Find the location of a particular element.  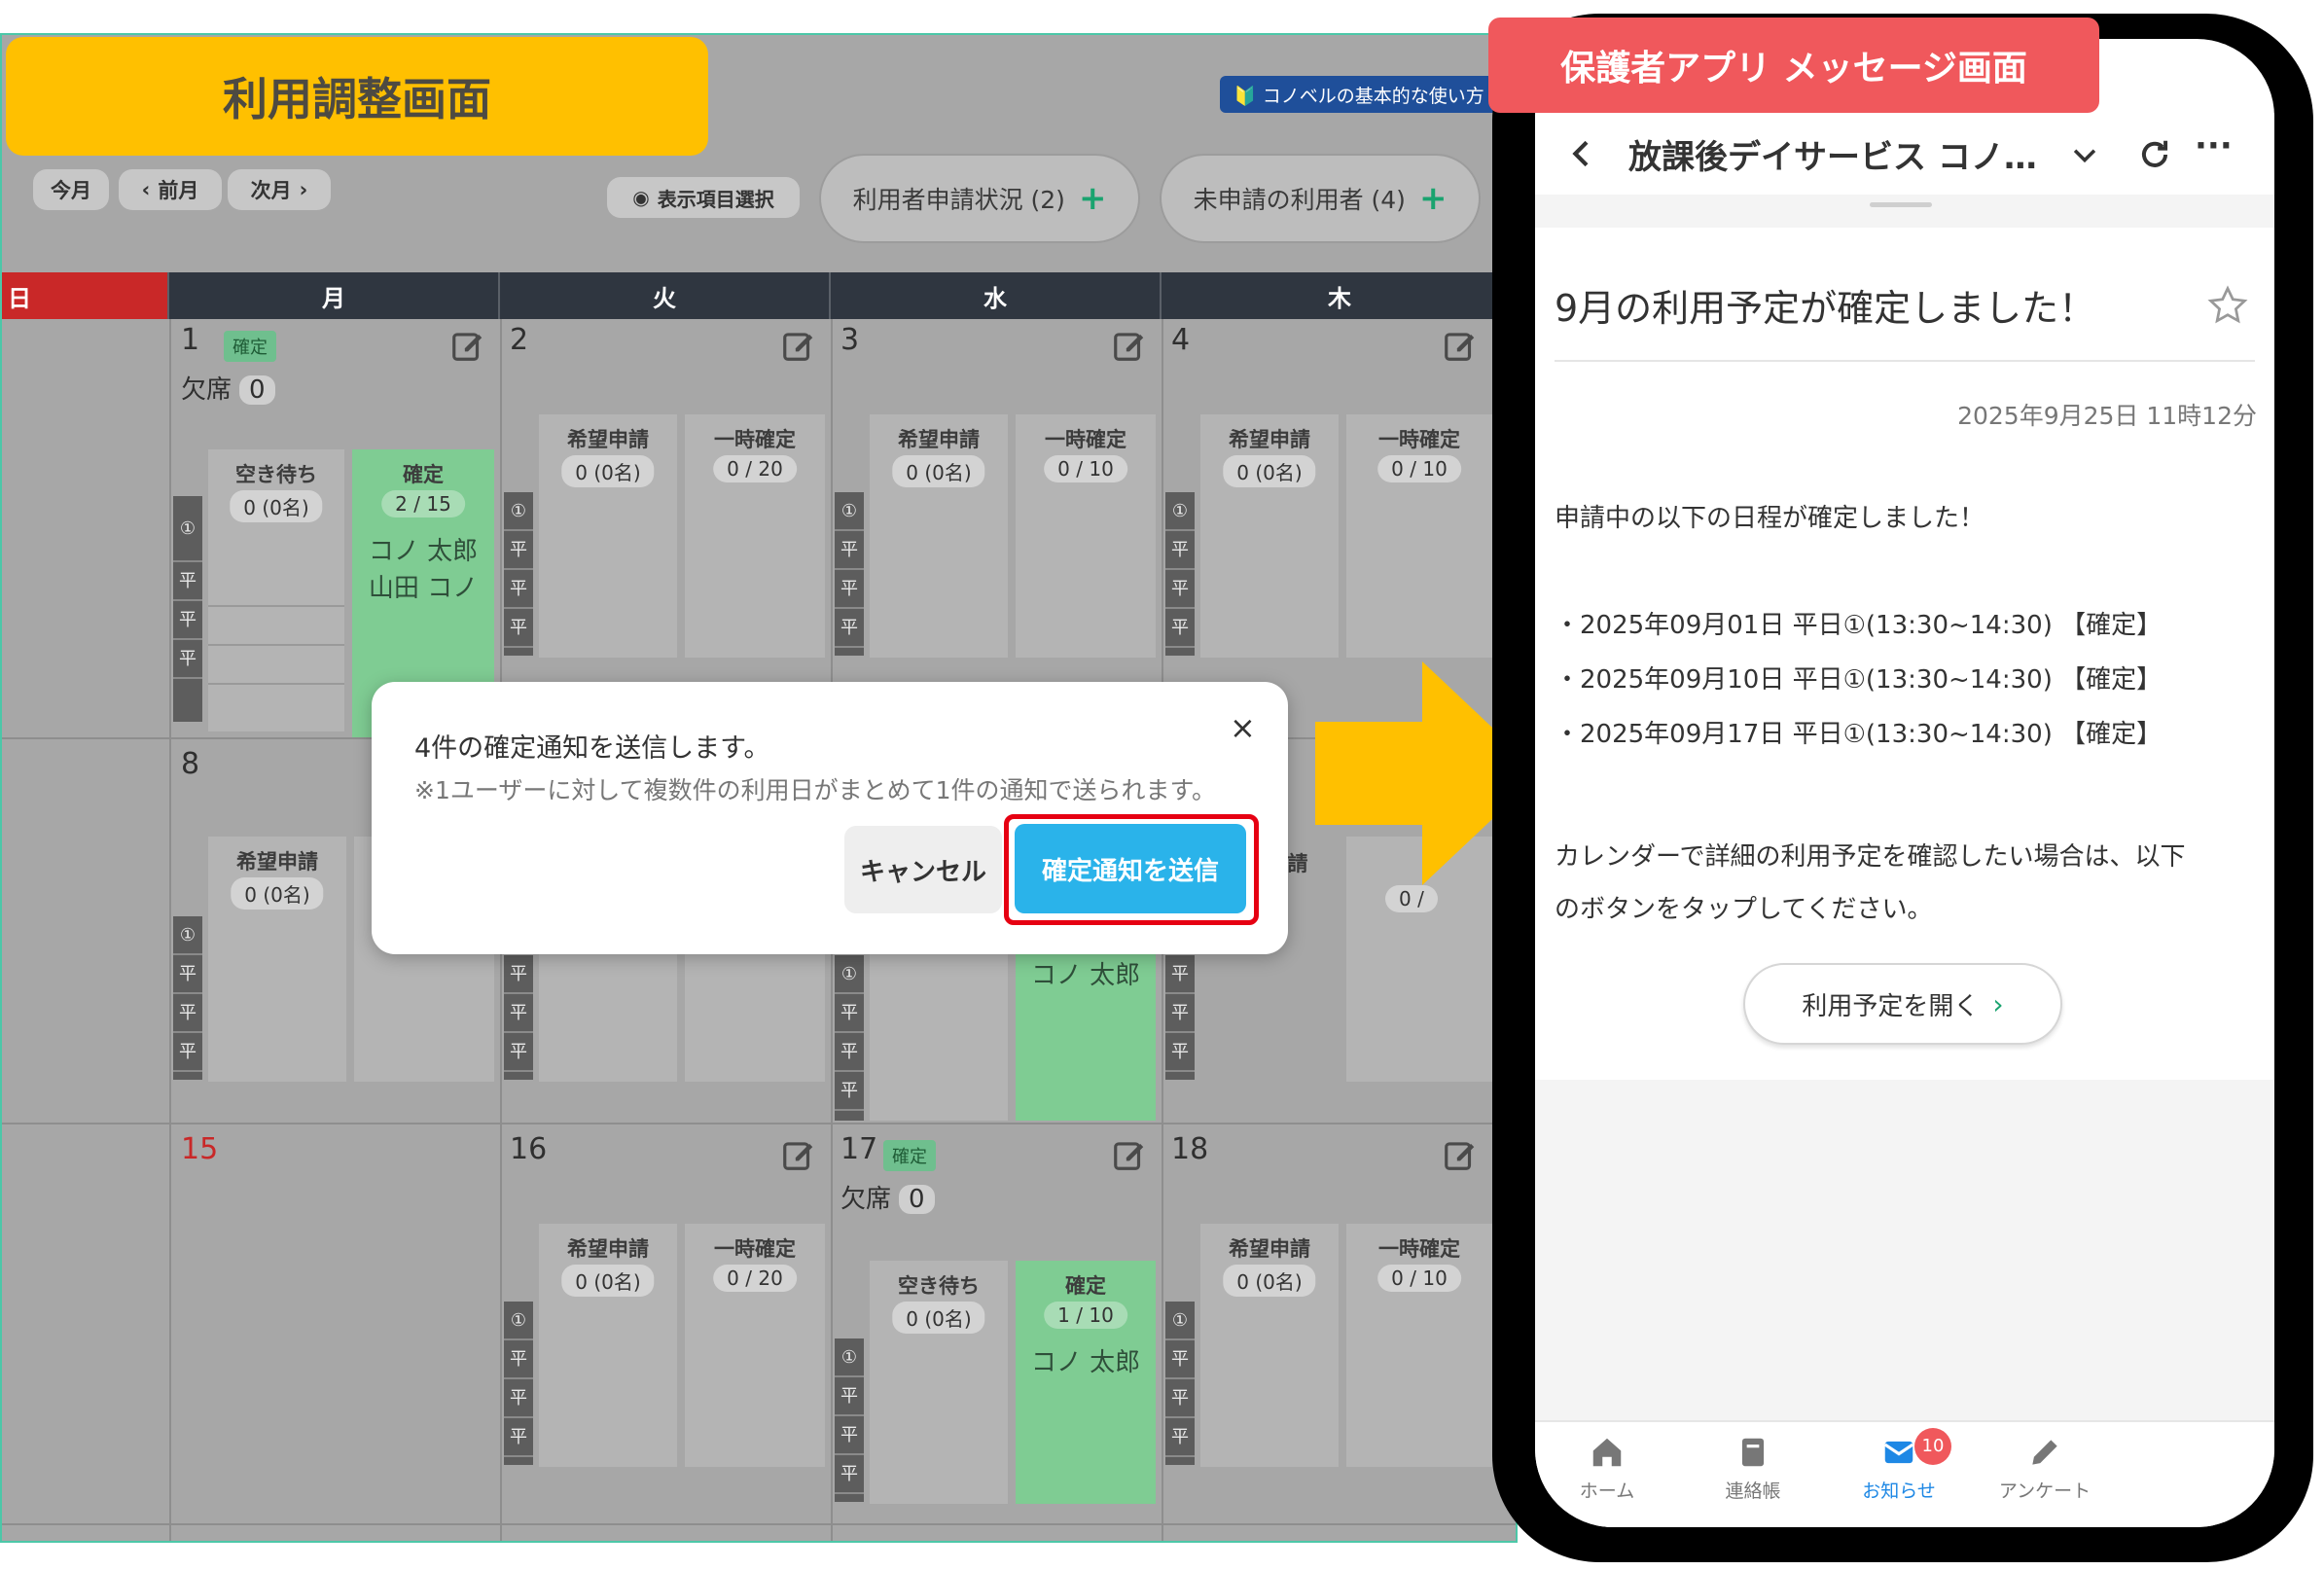

more-icon: ··· is located at coordinates (2214, 145).